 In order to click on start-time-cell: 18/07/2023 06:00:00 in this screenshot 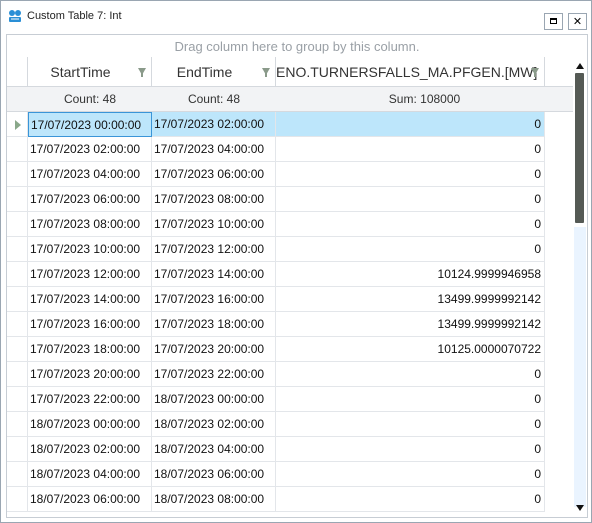, I will do `click(90, 499)`.